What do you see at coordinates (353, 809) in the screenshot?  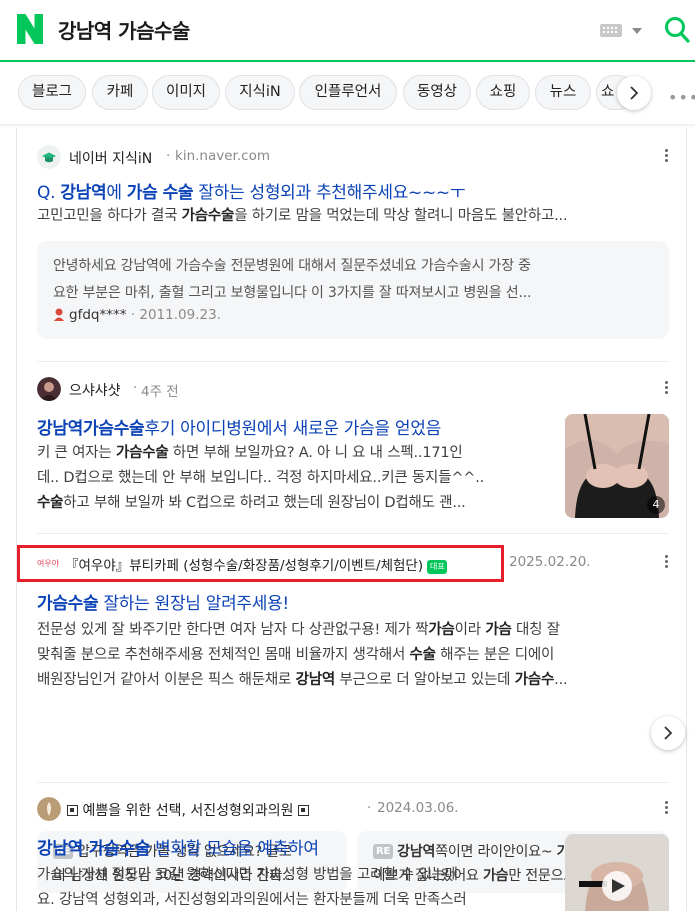 I see `result-source: 예쁨을 위한 선택, 서진성형외과의원 · 2024.03.06.` at bounding box center [353, 809].